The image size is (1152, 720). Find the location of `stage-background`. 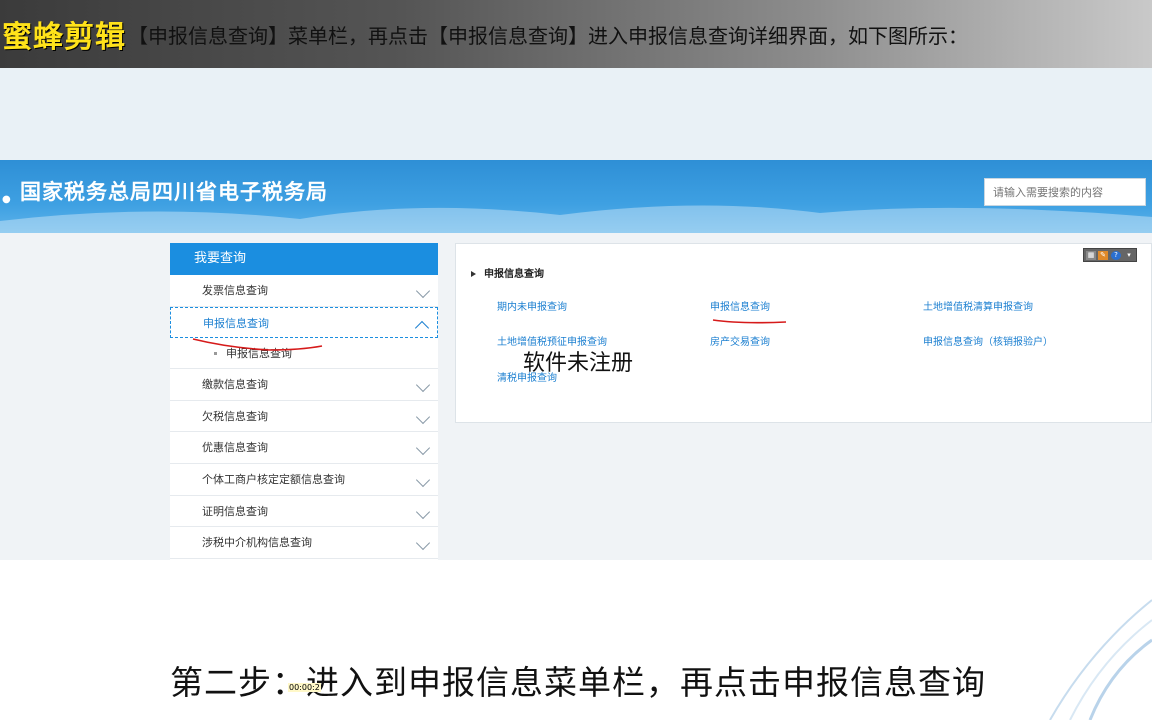

stage-background is located at coordinates (576, 114).